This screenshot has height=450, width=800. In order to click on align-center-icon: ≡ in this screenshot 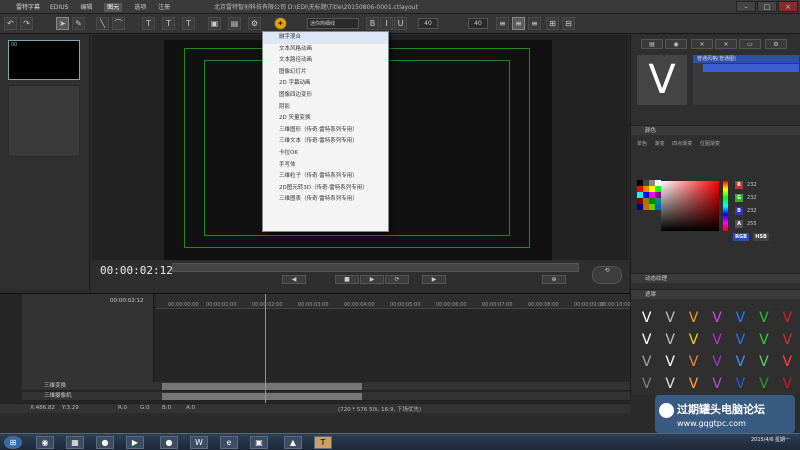, I will do `click(518, 23)`.